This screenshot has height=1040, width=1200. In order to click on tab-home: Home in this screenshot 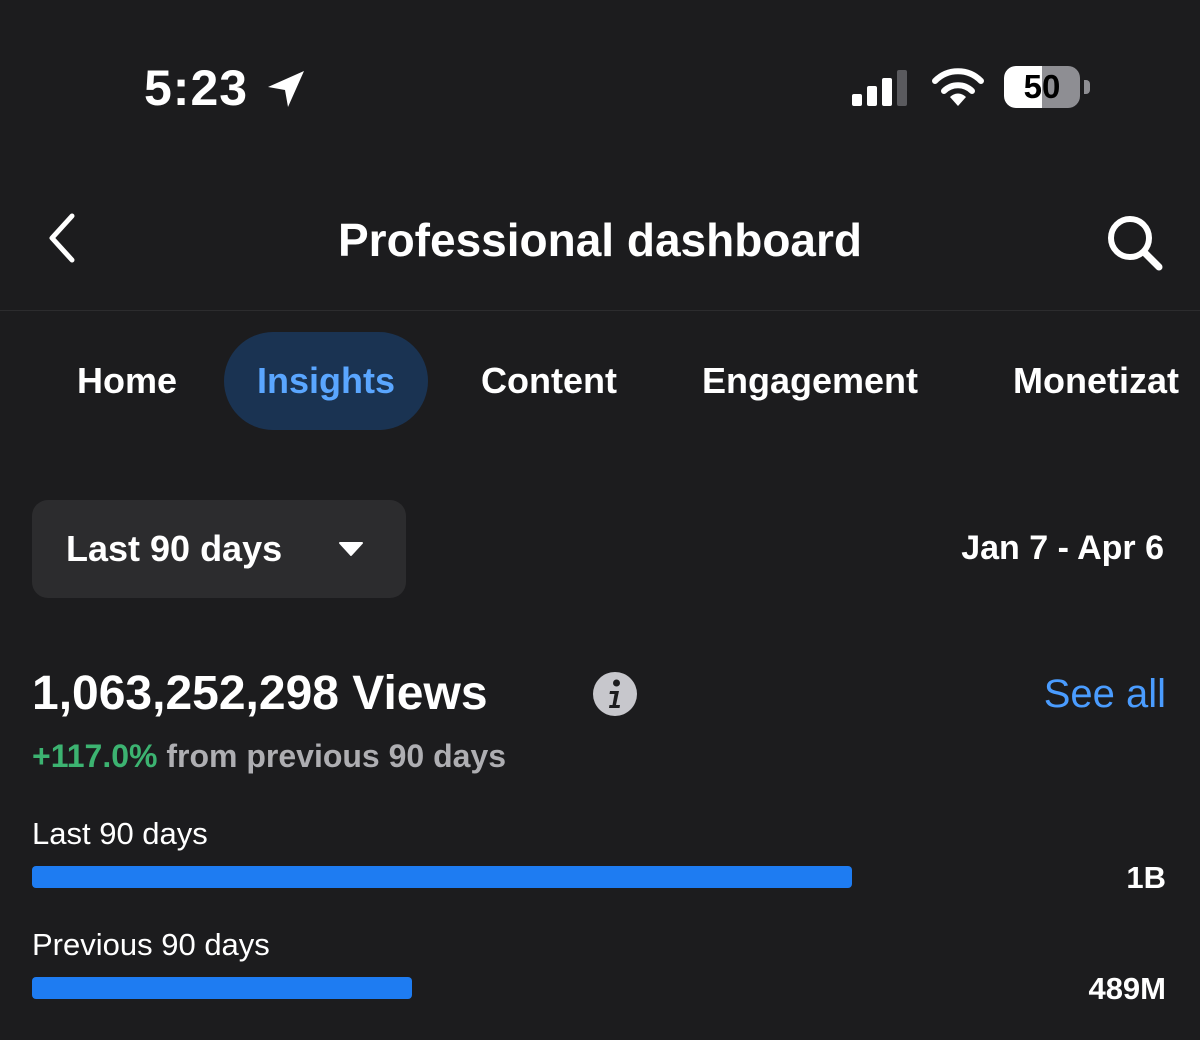, I will do `click(127, 381)`.